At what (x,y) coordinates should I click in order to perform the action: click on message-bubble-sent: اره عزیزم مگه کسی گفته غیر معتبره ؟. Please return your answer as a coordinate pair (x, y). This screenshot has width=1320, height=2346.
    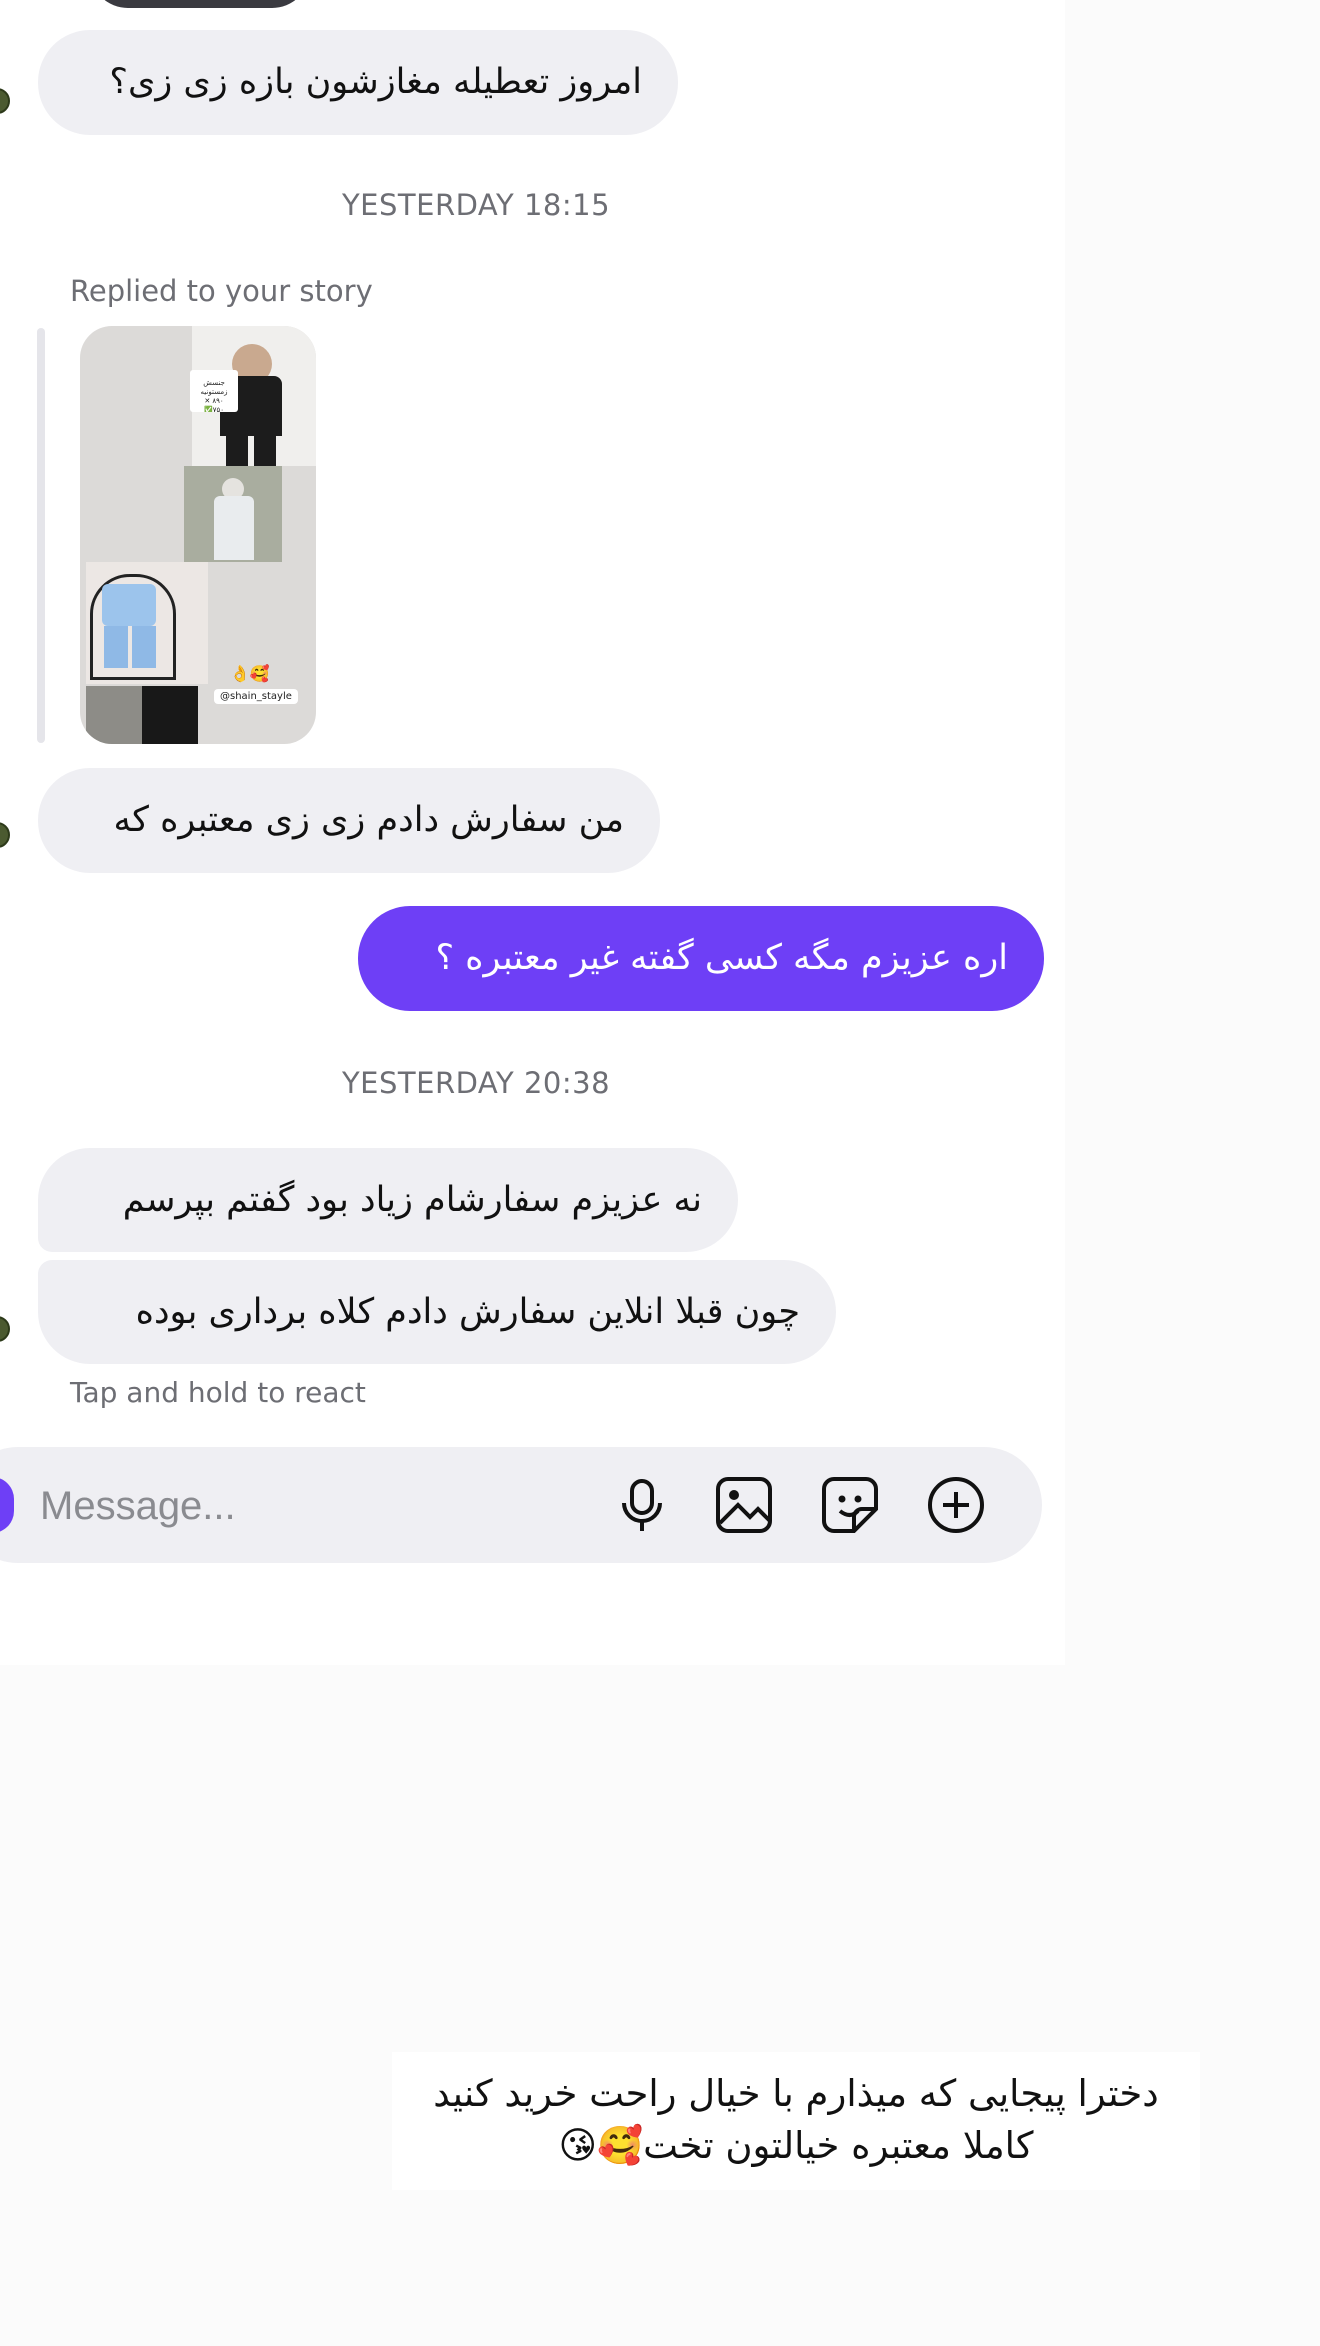
    Looking at the image, I should click on (701, 958).